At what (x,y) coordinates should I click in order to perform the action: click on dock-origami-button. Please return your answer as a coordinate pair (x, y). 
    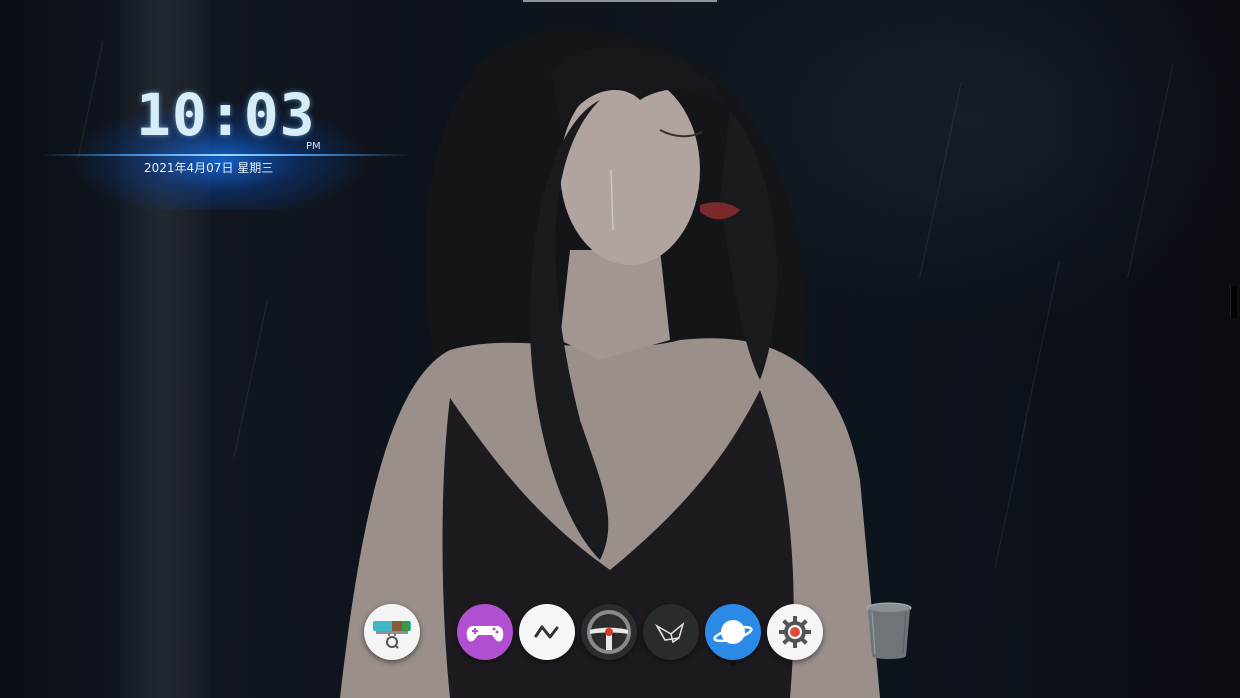
    Looking at the image, I should click on (671, 632).